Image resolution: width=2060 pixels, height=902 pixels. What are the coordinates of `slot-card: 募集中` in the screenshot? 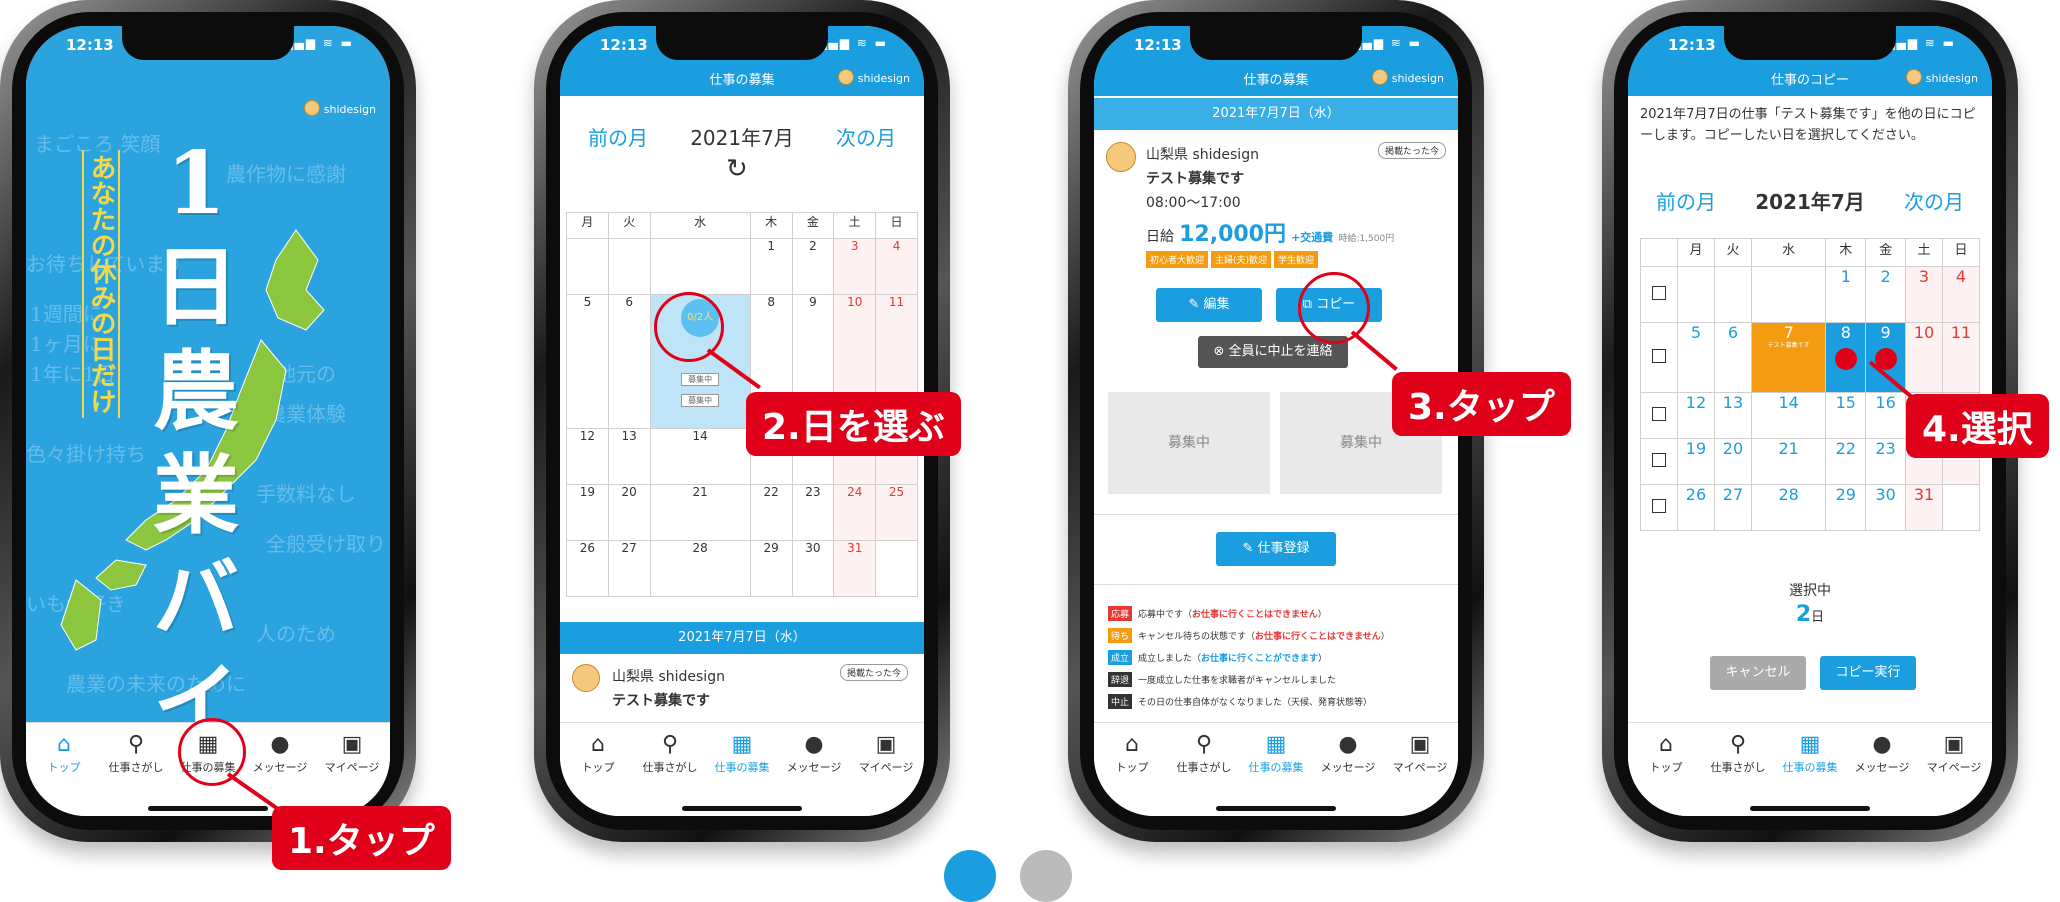 It's located at (1189, 443).